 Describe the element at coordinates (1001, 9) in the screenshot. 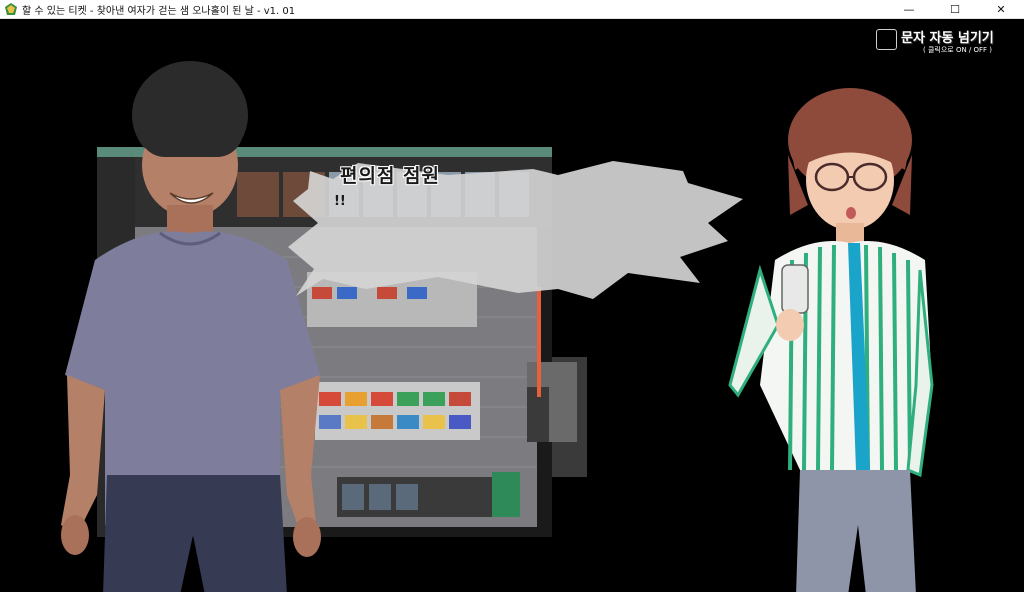

I see `close-button: ✕` at that location.